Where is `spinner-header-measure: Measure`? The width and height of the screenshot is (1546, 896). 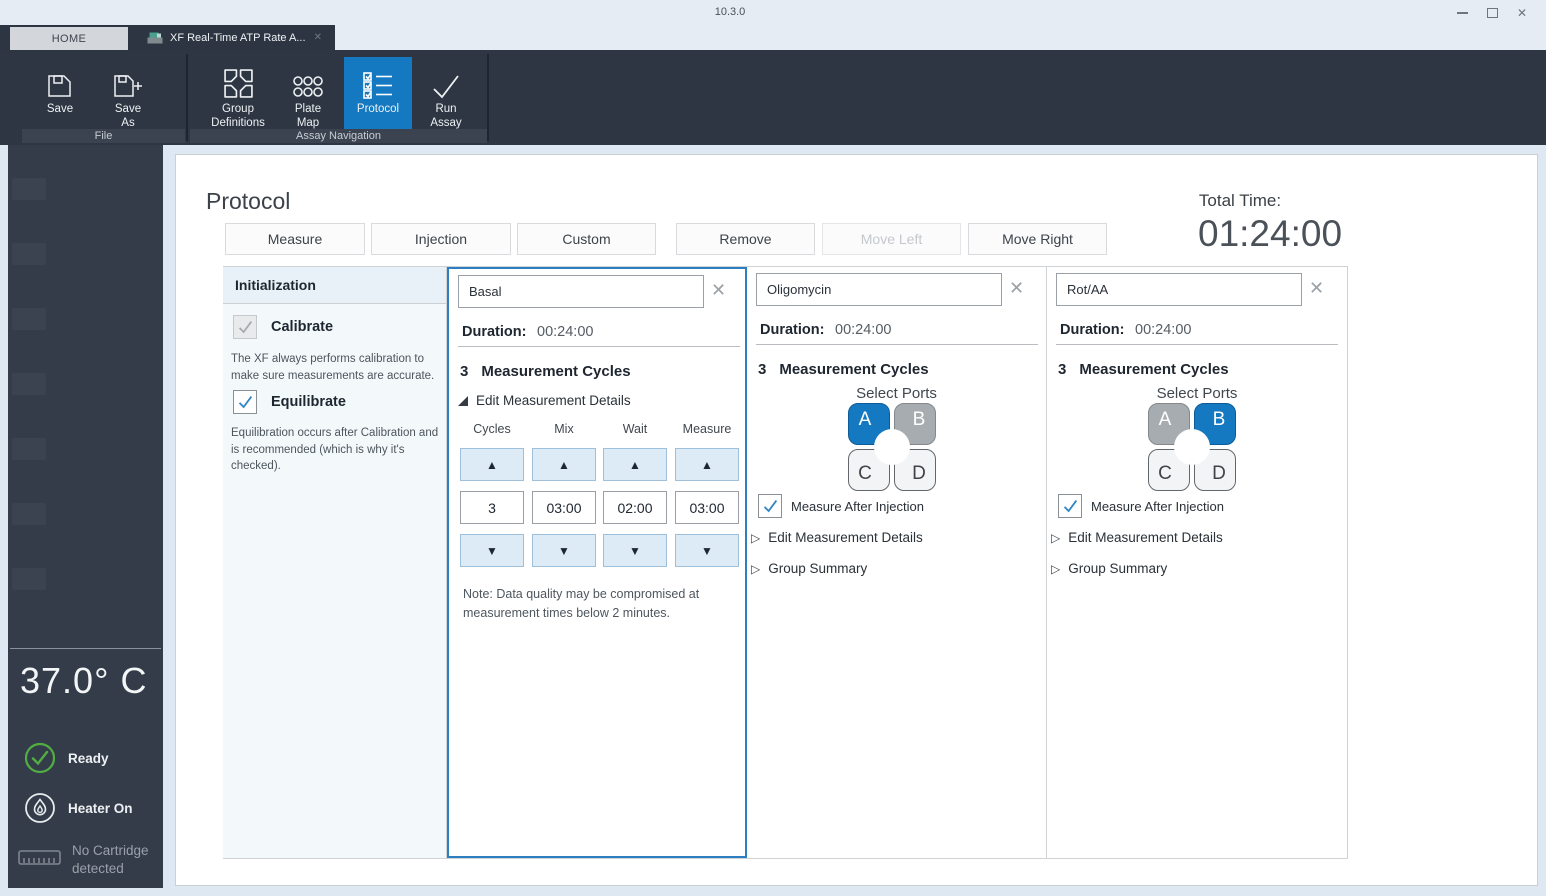 spinner-header-measure: Measure is located at coordinates (707, 429).